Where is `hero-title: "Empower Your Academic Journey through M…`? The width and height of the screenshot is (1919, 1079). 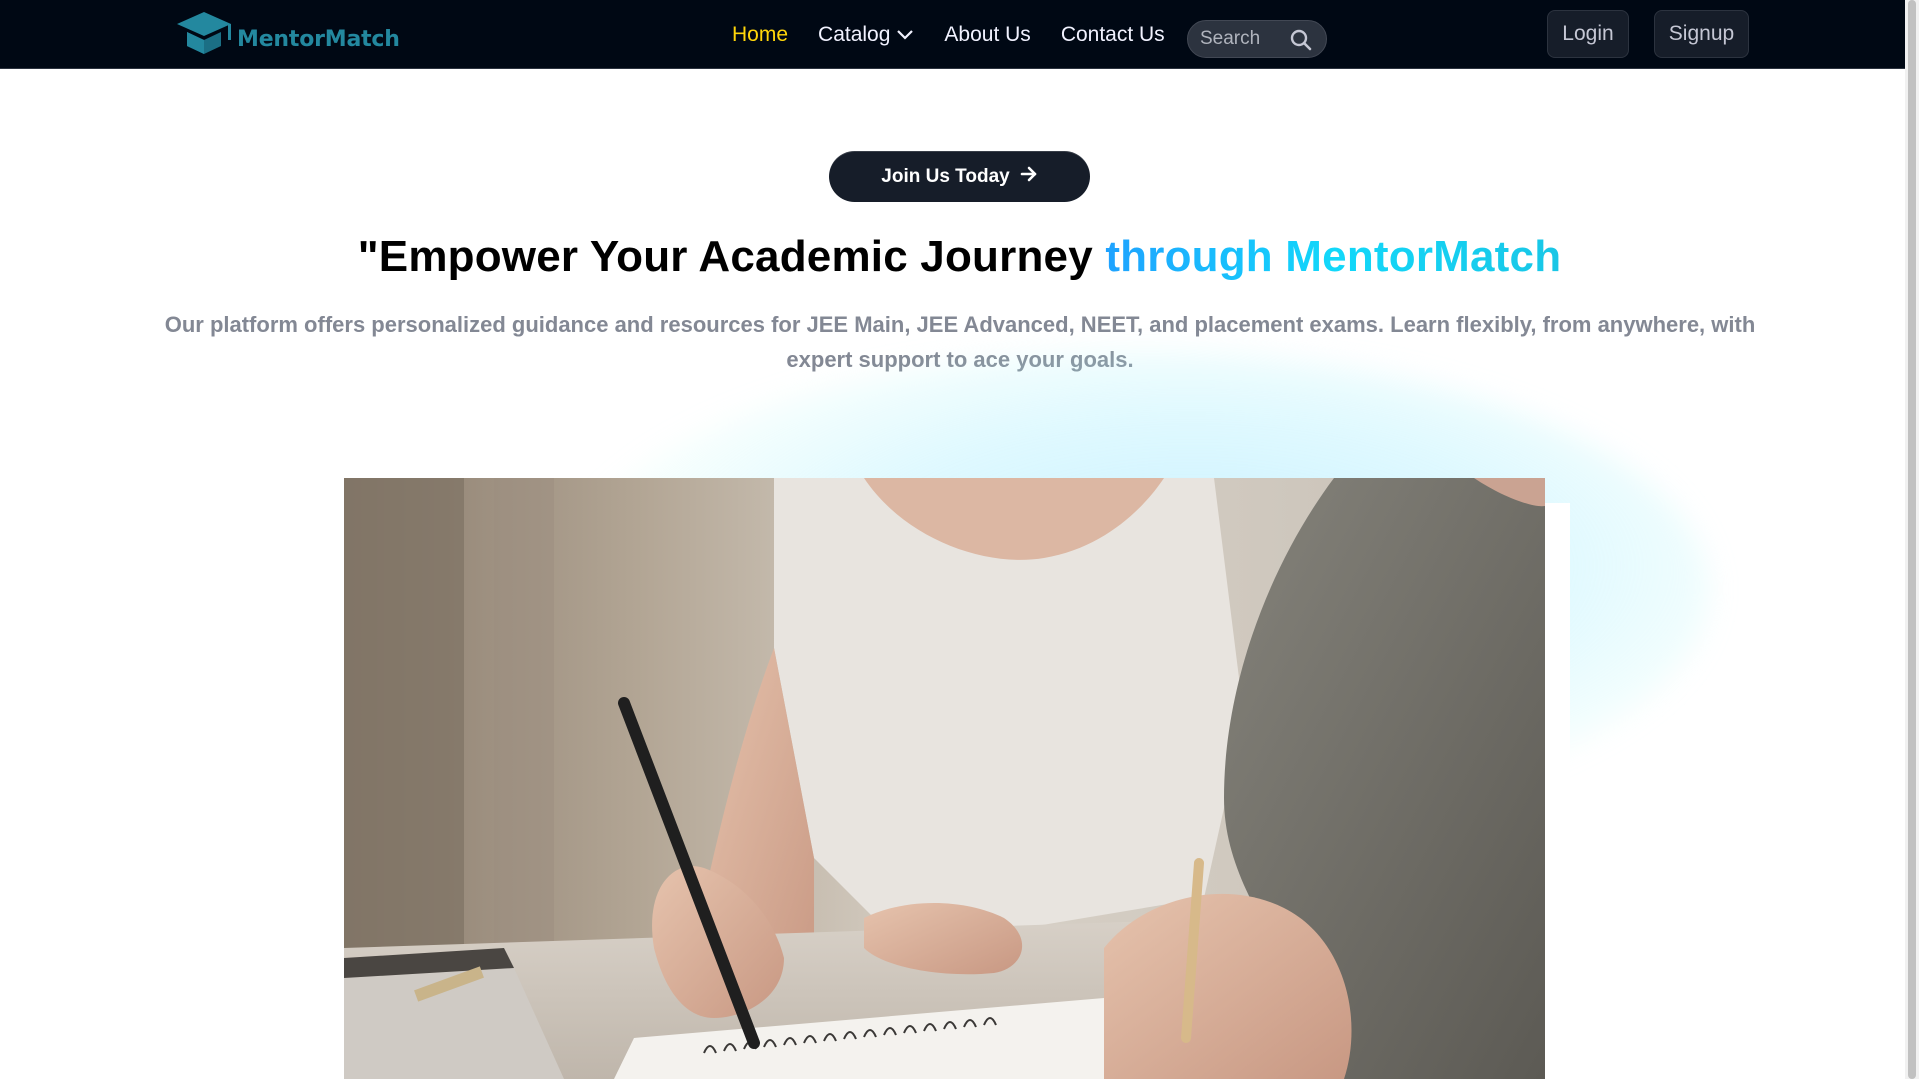 hero-title: "Empower Your Academic Journey through M… is located at coordinates (959, 257).